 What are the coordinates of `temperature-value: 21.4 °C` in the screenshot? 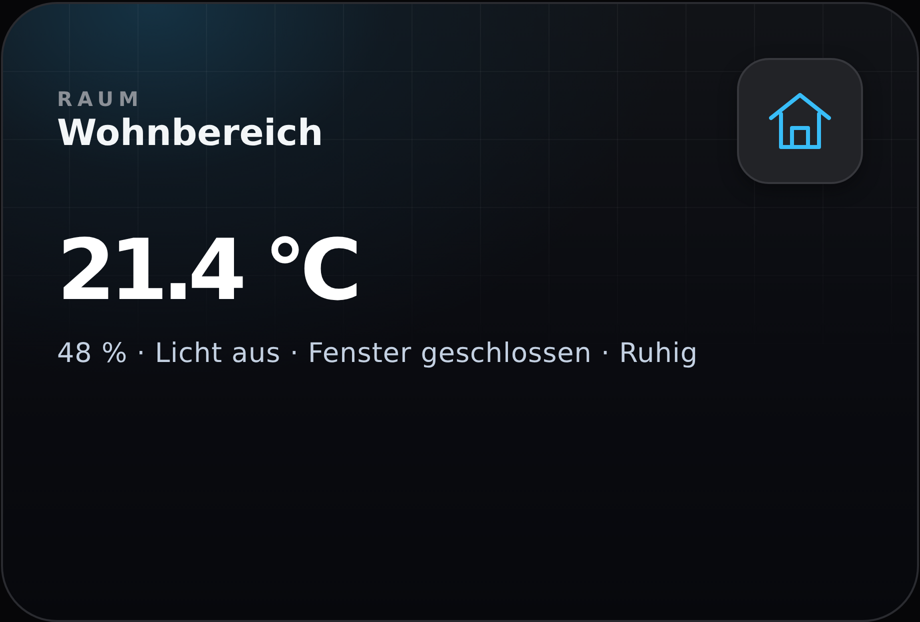 It's located at (207, 270).